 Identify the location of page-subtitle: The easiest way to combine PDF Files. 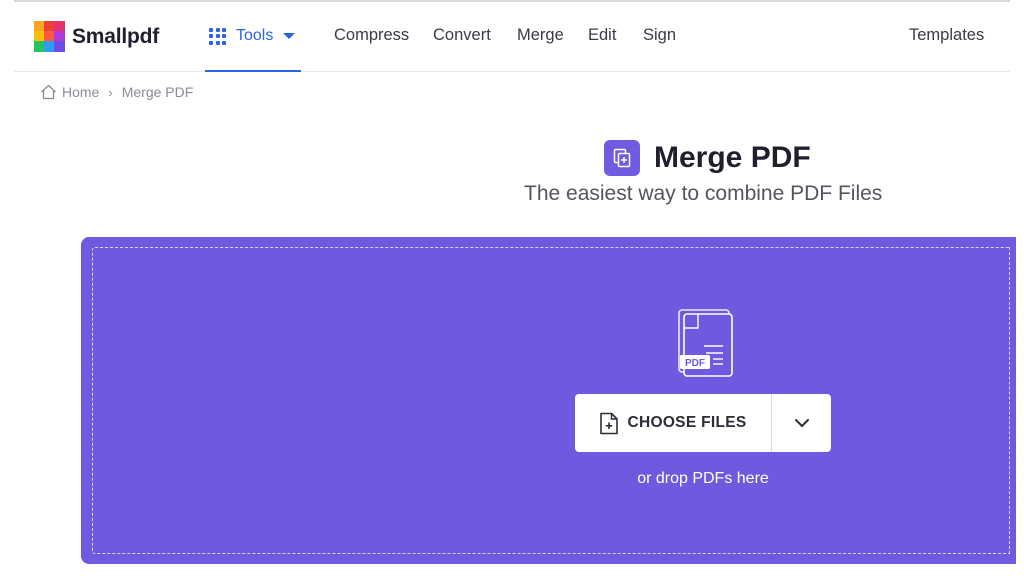
(703, 193).